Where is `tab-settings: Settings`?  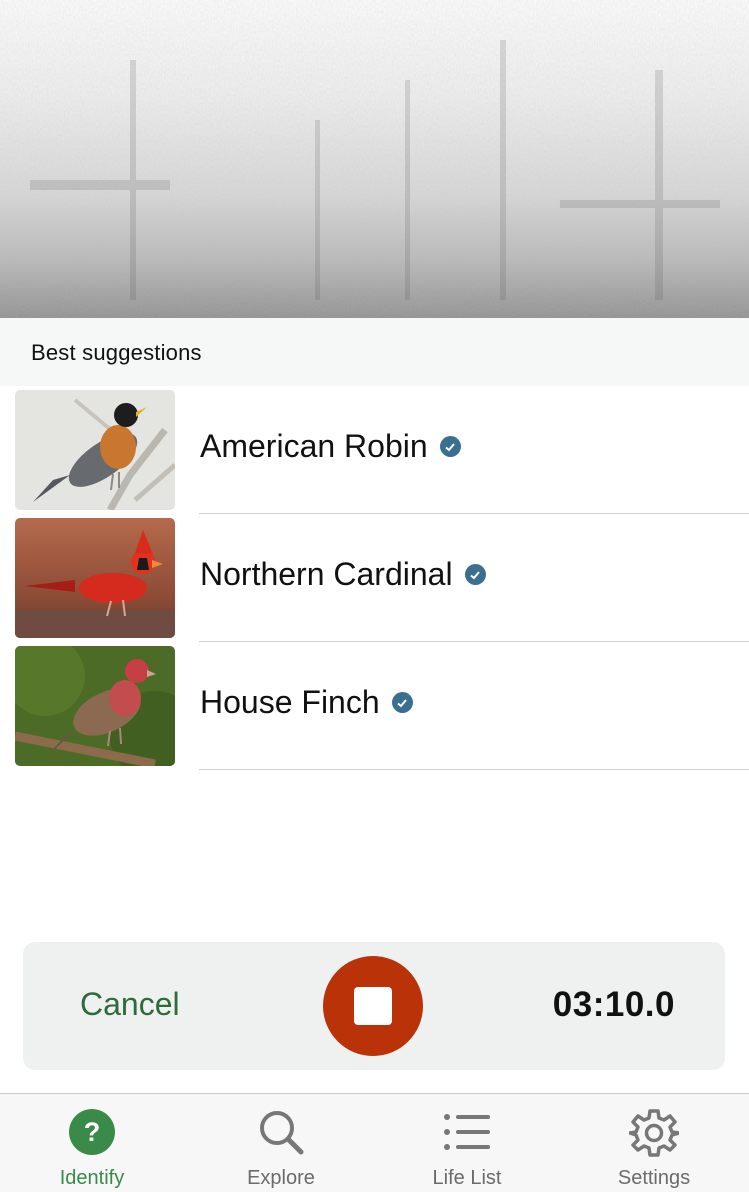 tab-settings: Settings is located at coordinates (654, 1143).